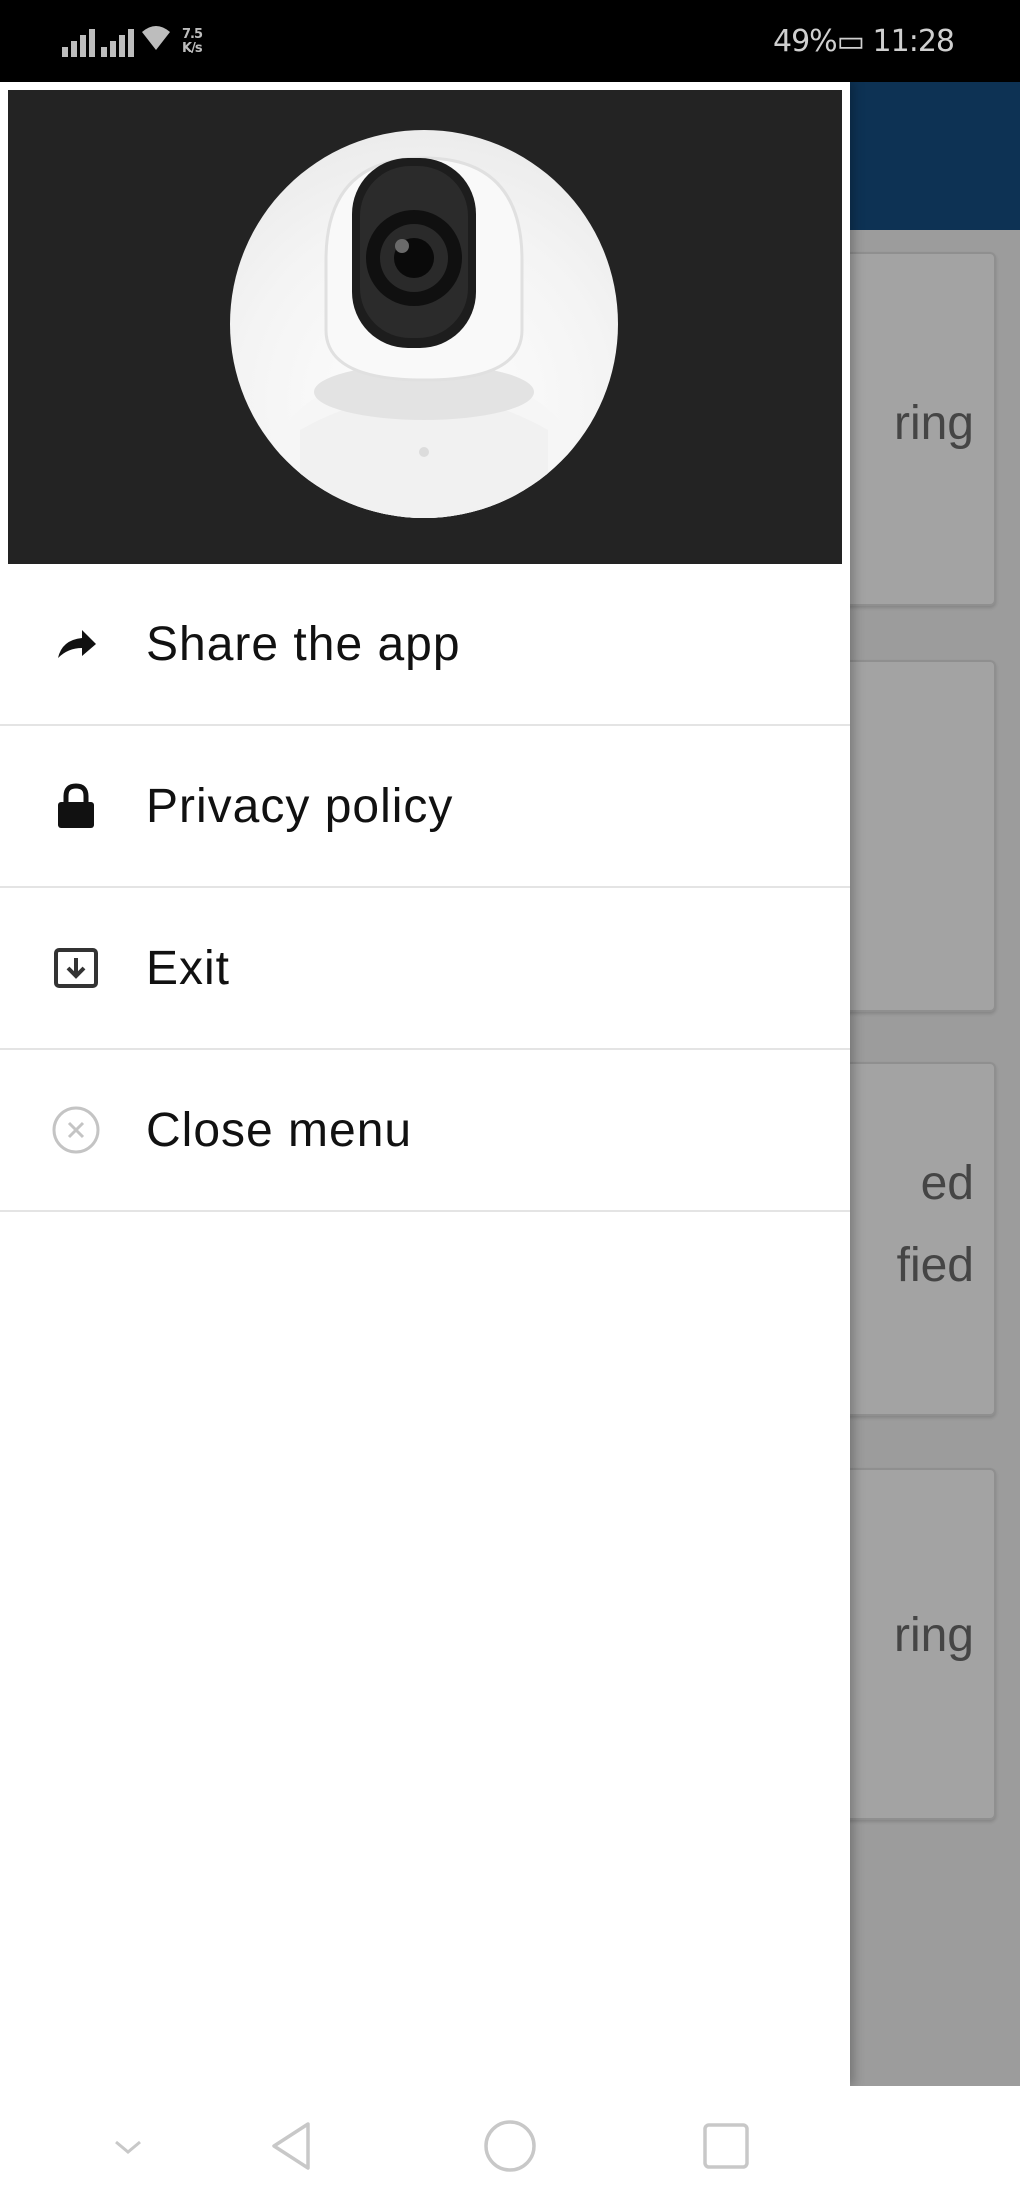 The width and height of the screenshot is (1020, 2204). What do you see at coordinates (192, 34) in the screenshot?
I see `network-speed-value: 7.5` at bounding box center [192, 34].